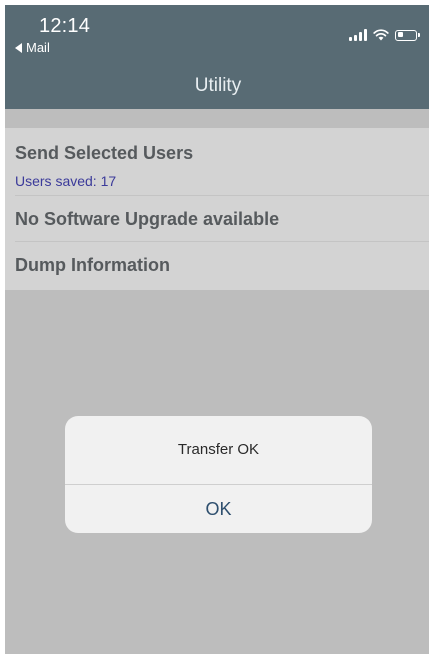 The width and height of the screenshot is (429, 654). Describe the element at coordinates (218, 474) in the screenshot. I see `alert-dialog: Transfer OK OK` at that location.